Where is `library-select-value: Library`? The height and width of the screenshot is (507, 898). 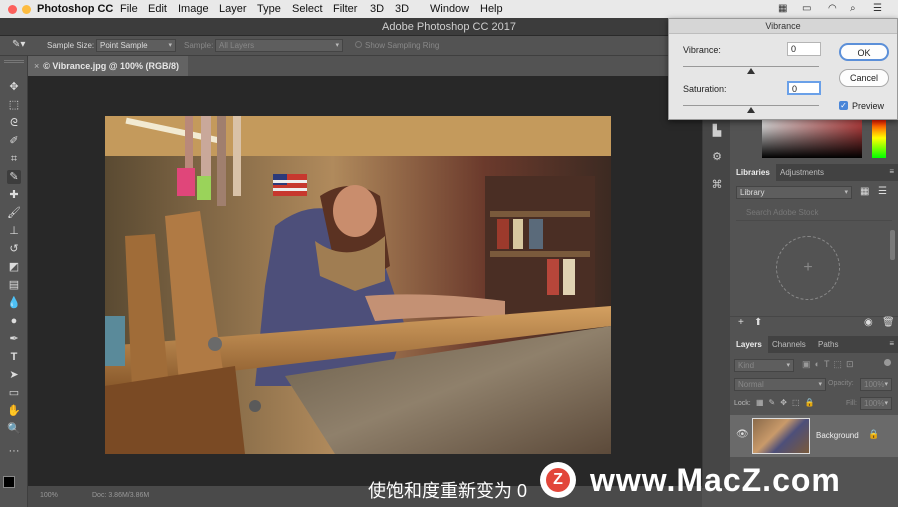
library-select-value: Library is located at coordinates (752, 192).